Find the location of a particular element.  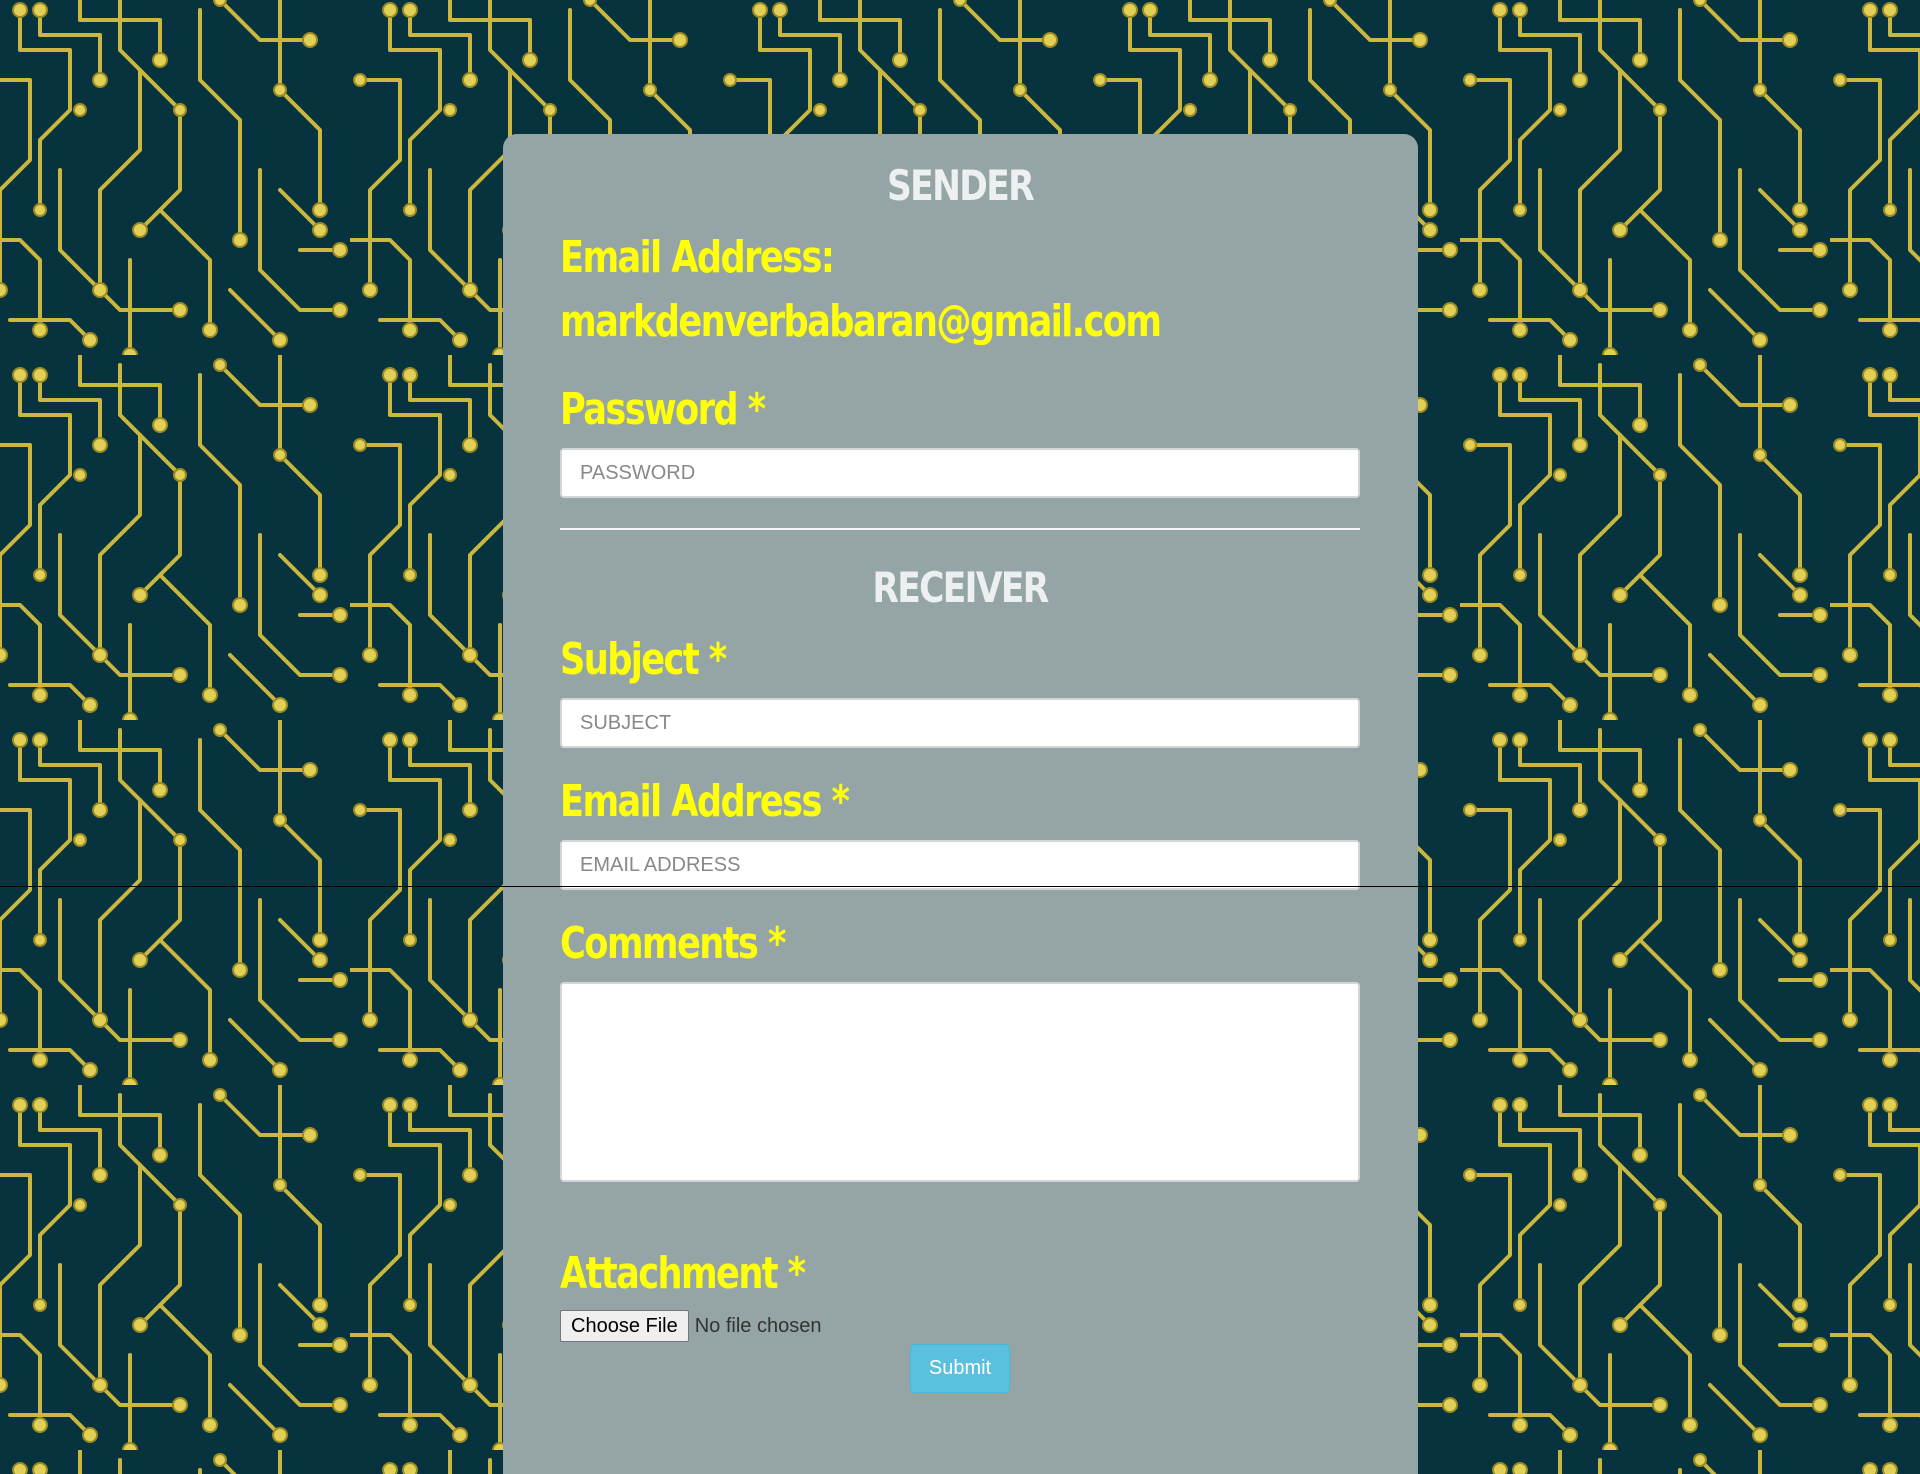

submit-button: Submit is located at coordinates (960, 1368).